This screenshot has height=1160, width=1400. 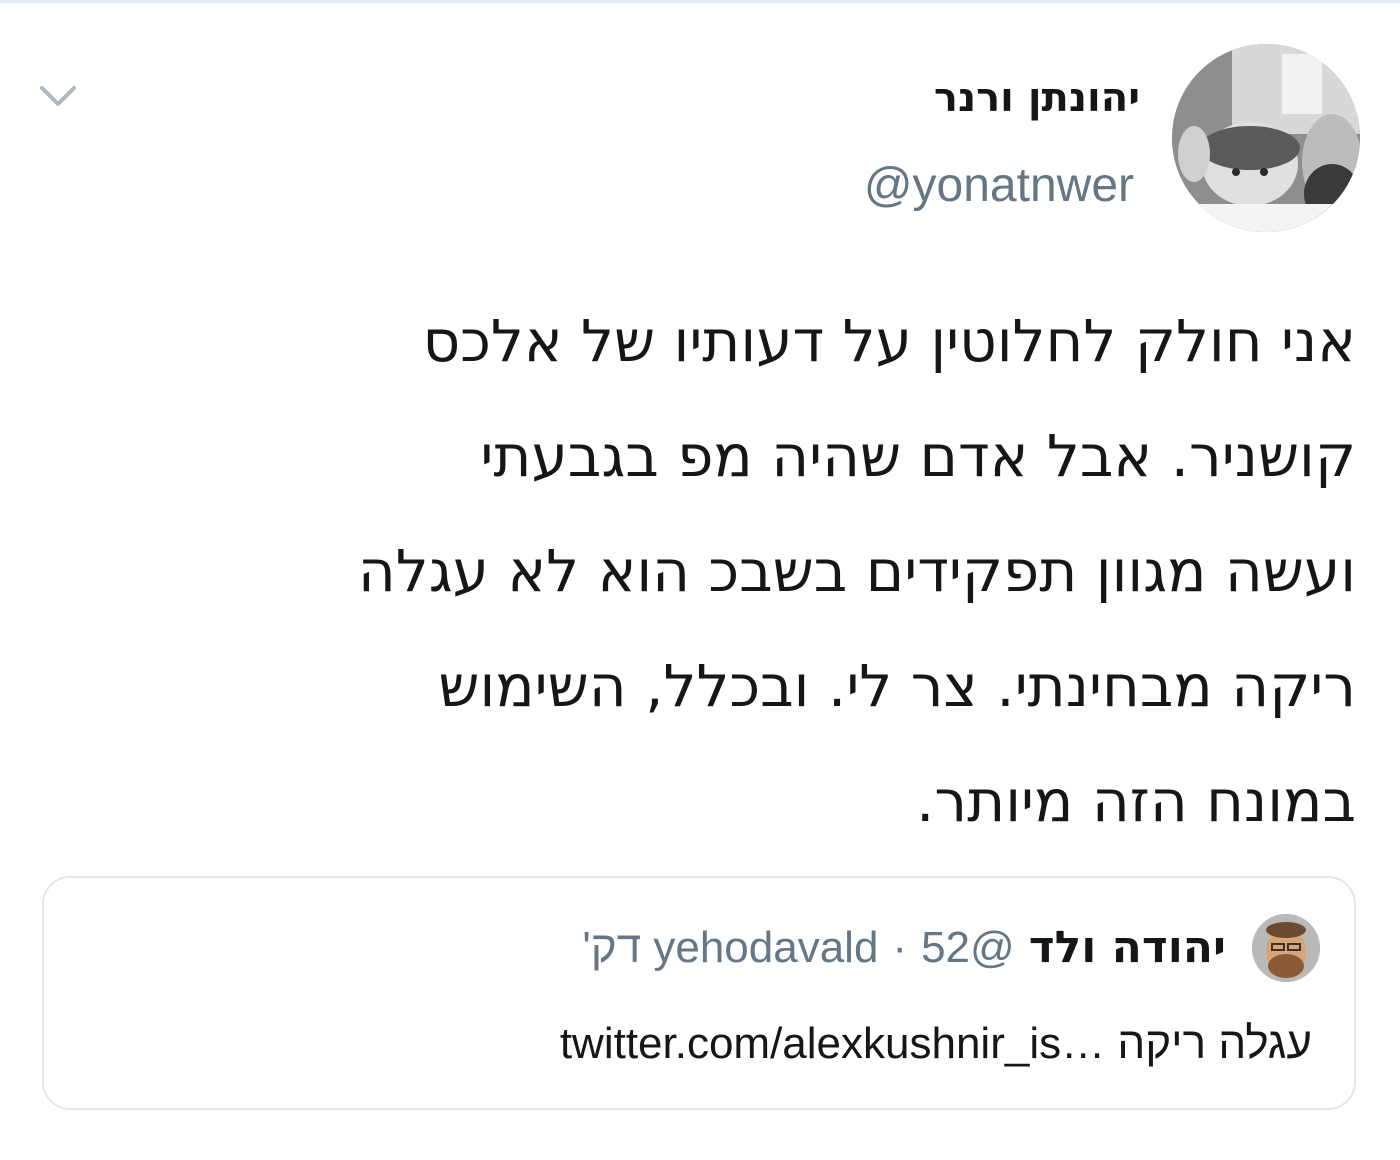 I want to click on chevron-down-icon, so click(x=58, y=98).